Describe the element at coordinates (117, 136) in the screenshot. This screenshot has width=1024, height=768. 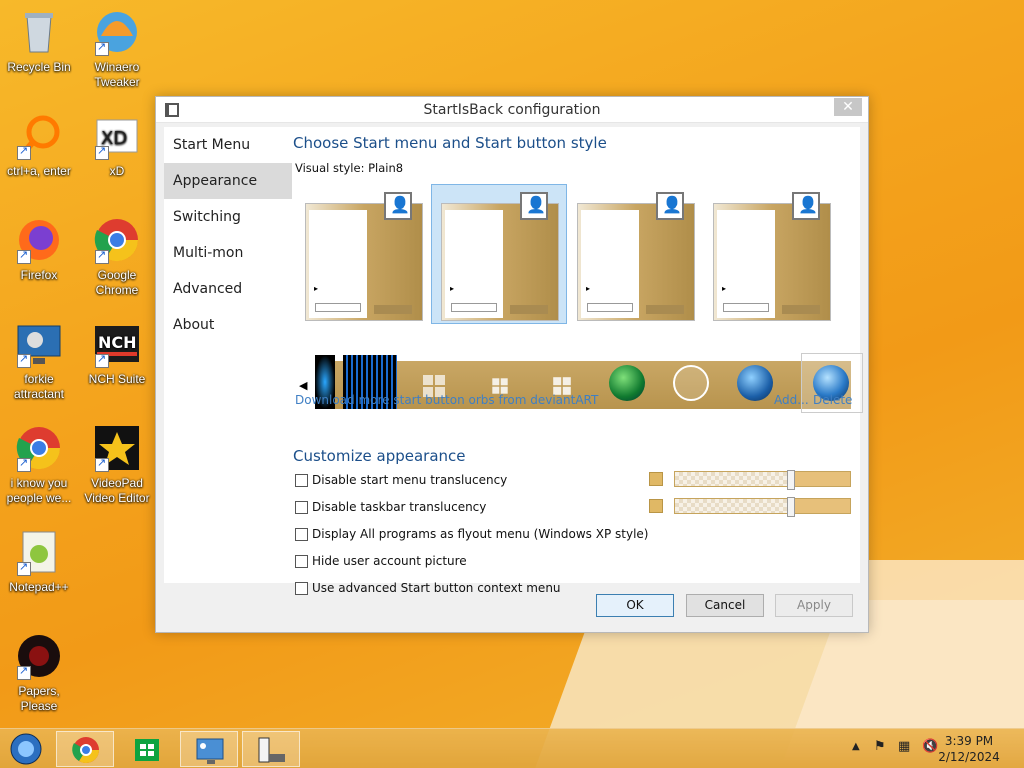
I see `hxd-icon: XD` at that location.